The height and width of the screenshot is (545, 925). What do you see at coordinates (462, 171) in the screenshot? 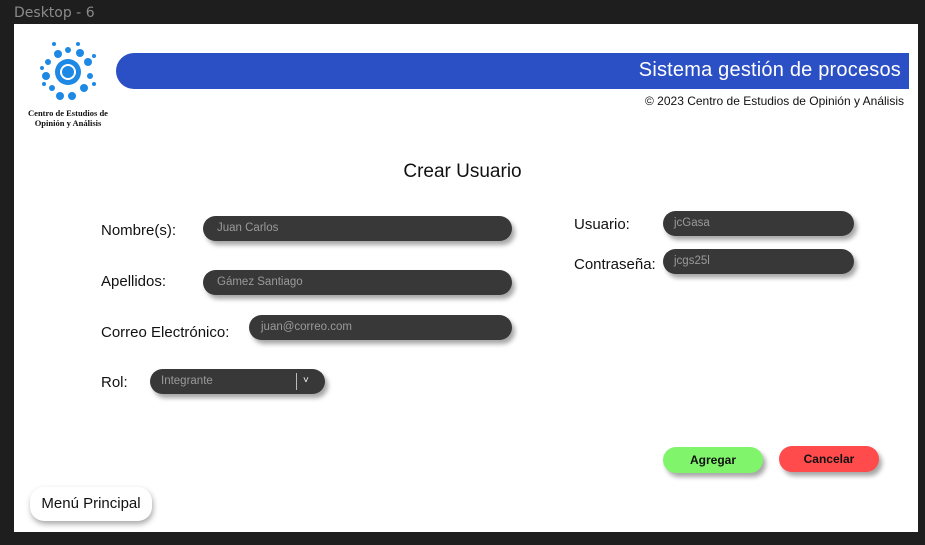
I see `page-title: Crear Usuario` at bounding box center [462, 171].